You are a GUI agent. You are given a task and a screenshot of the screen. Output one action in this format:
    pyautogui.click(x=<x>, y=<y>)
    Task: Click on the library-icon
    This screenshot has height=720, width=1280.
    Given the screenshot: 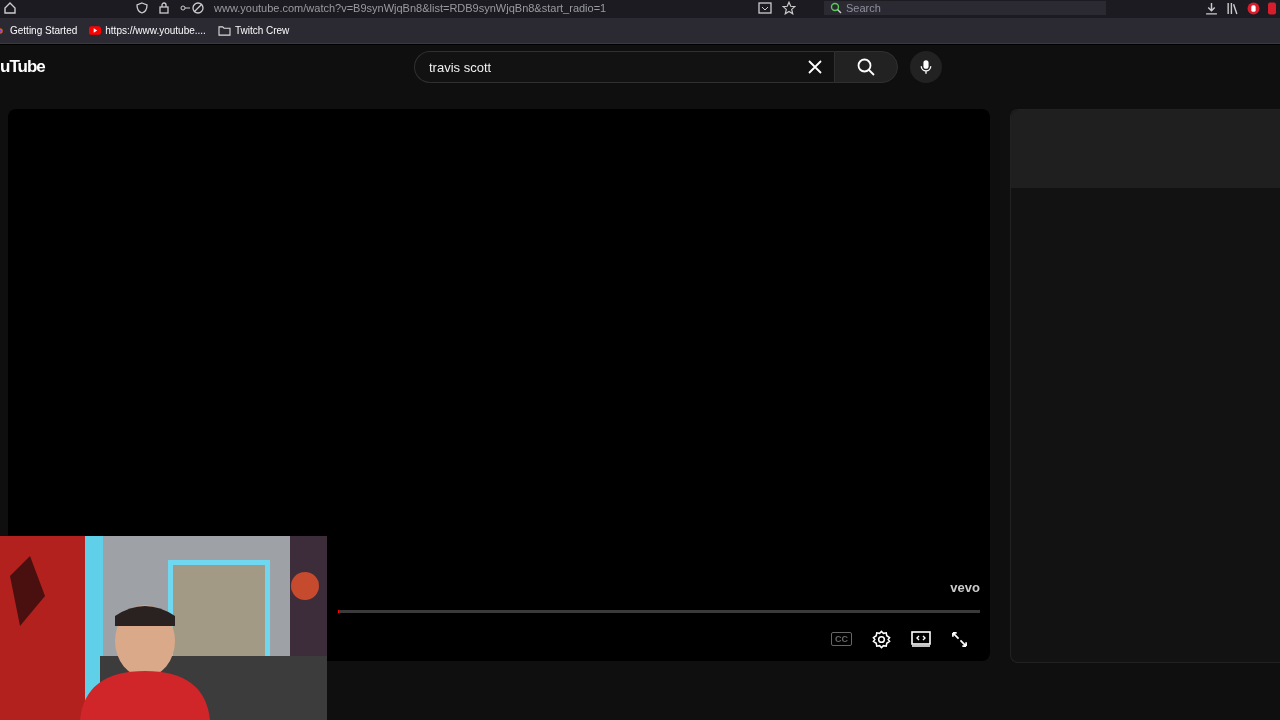 What is the action you would take?
    pyautogui.click(x=1232, y=8)
    